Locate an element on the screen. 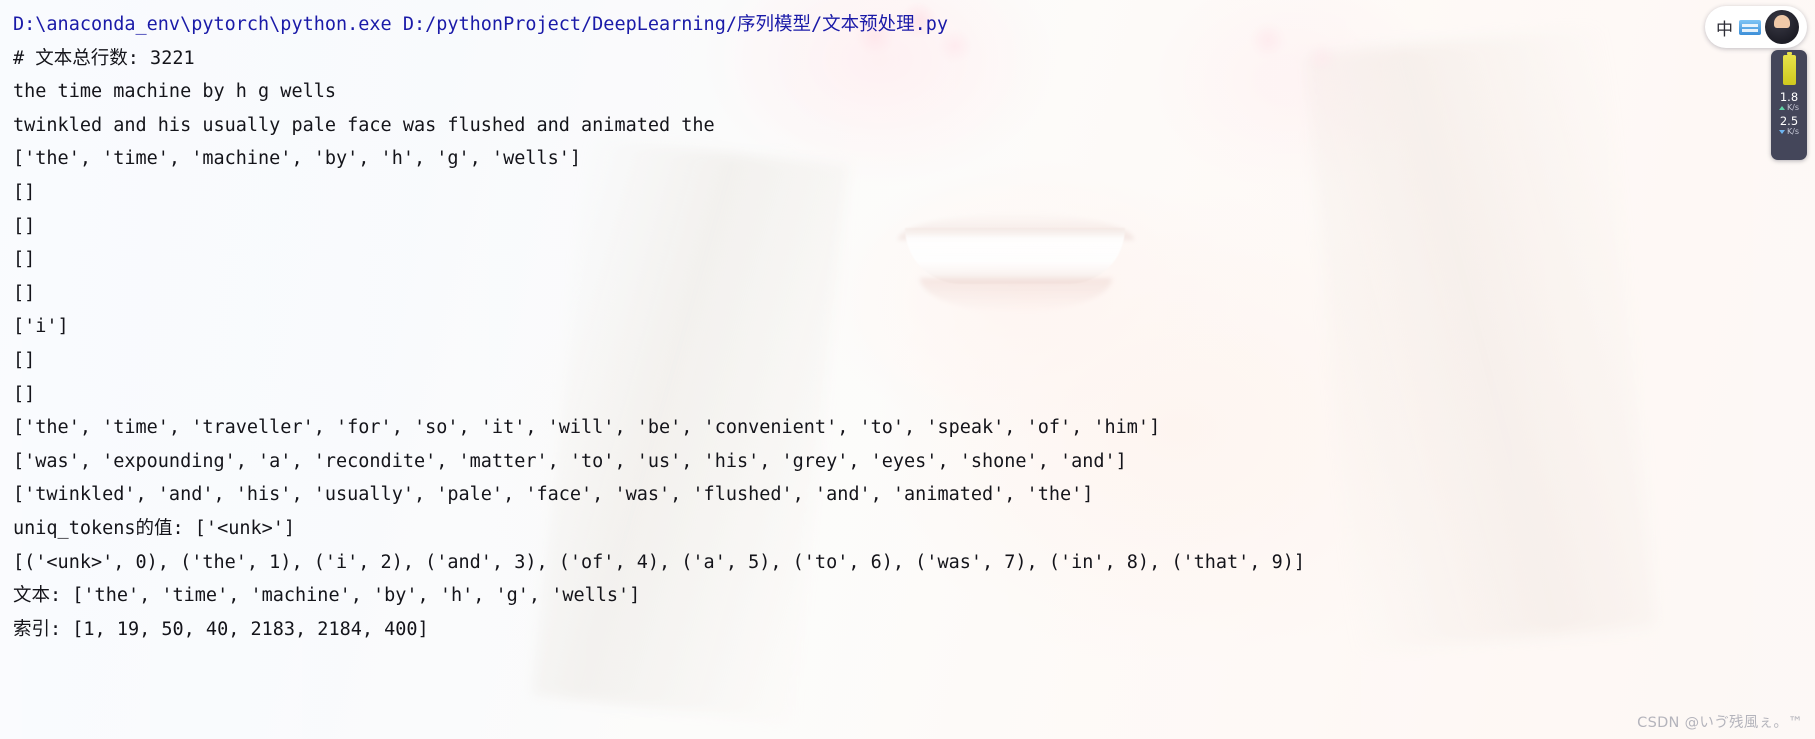  console-line-tokens-1: [] is located at coordinates (24, 192).